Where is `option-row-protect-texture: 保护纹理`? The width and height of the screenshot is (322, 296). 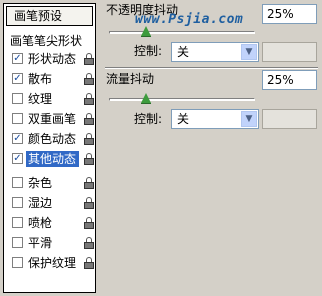 option-row-protect-texture: 保护纹理 is located at coordinates (52, 263).